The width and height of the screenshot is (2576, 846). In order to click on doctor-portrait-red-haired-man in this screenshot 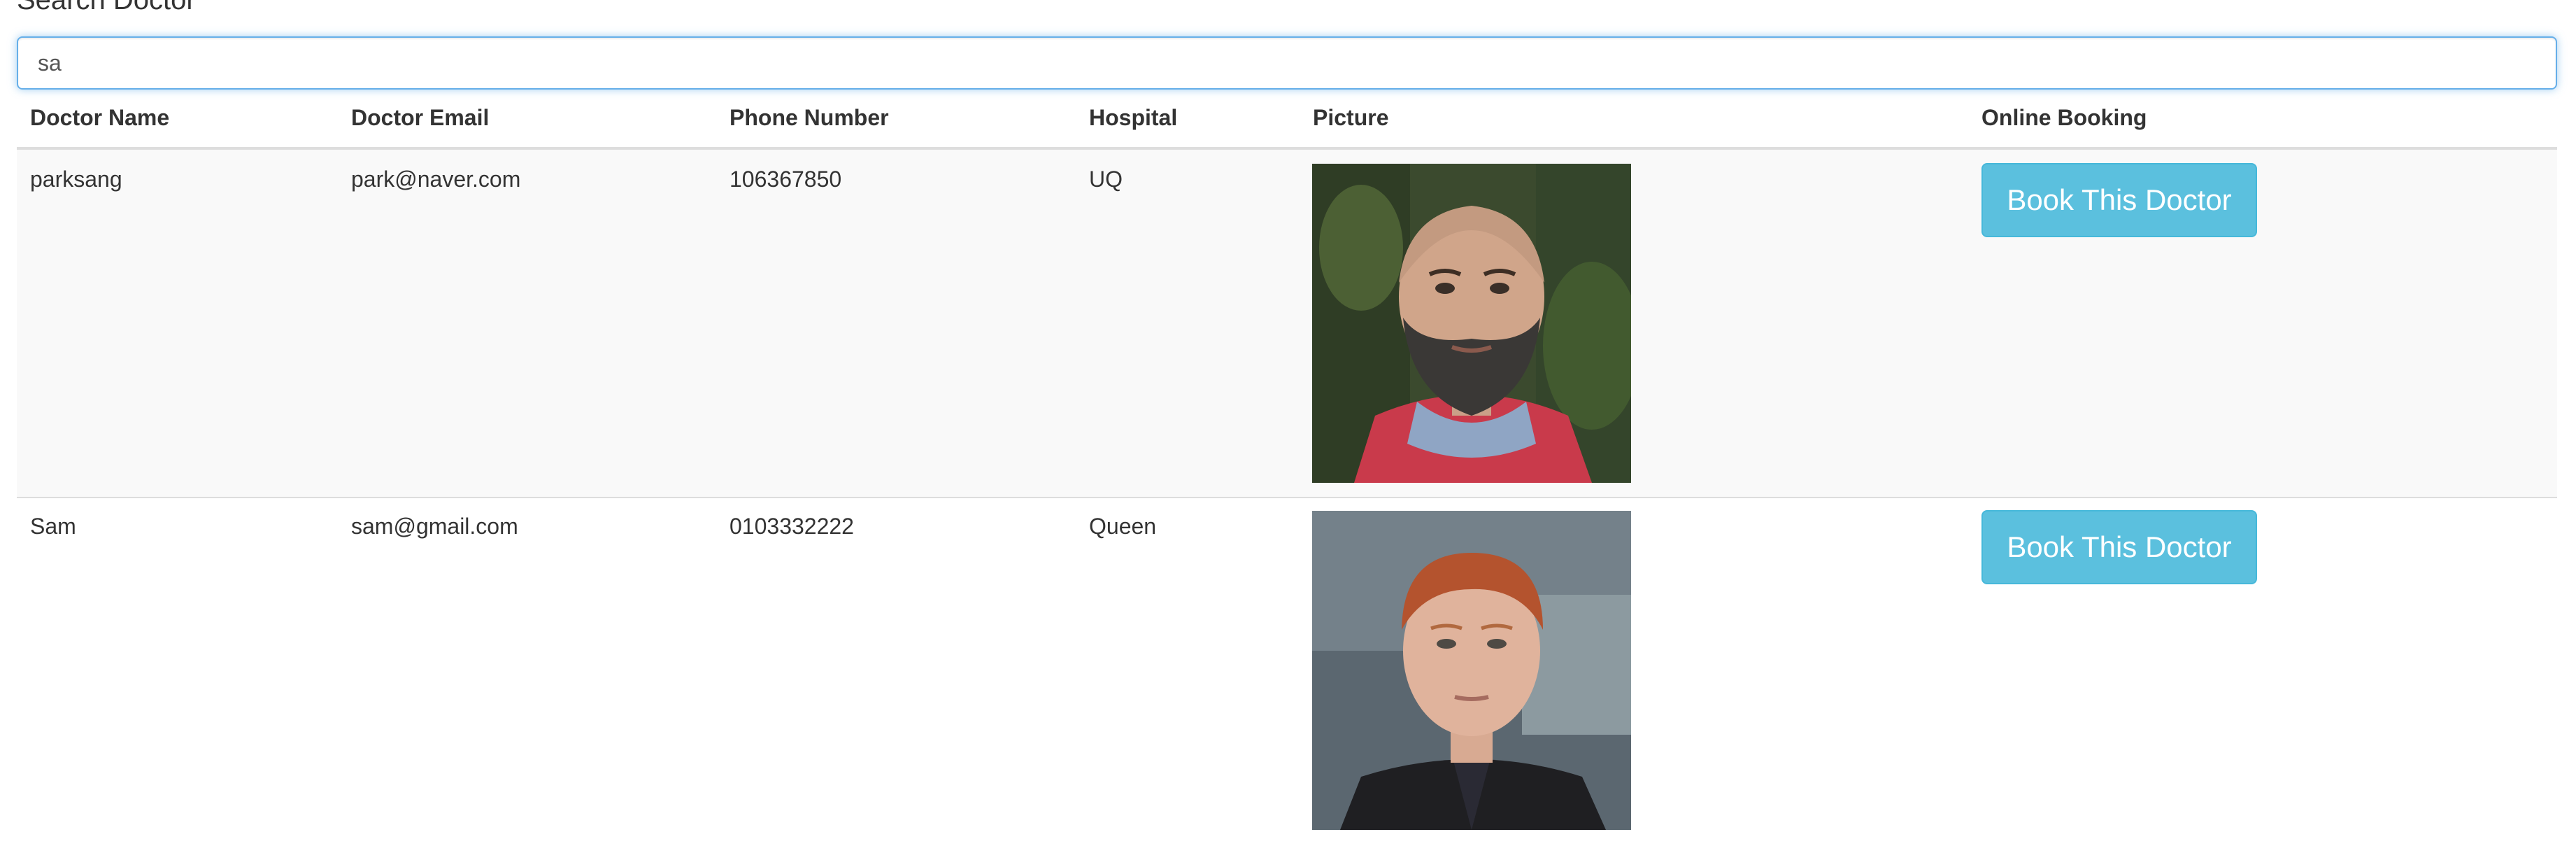, I will do `click(1471, 670)`.